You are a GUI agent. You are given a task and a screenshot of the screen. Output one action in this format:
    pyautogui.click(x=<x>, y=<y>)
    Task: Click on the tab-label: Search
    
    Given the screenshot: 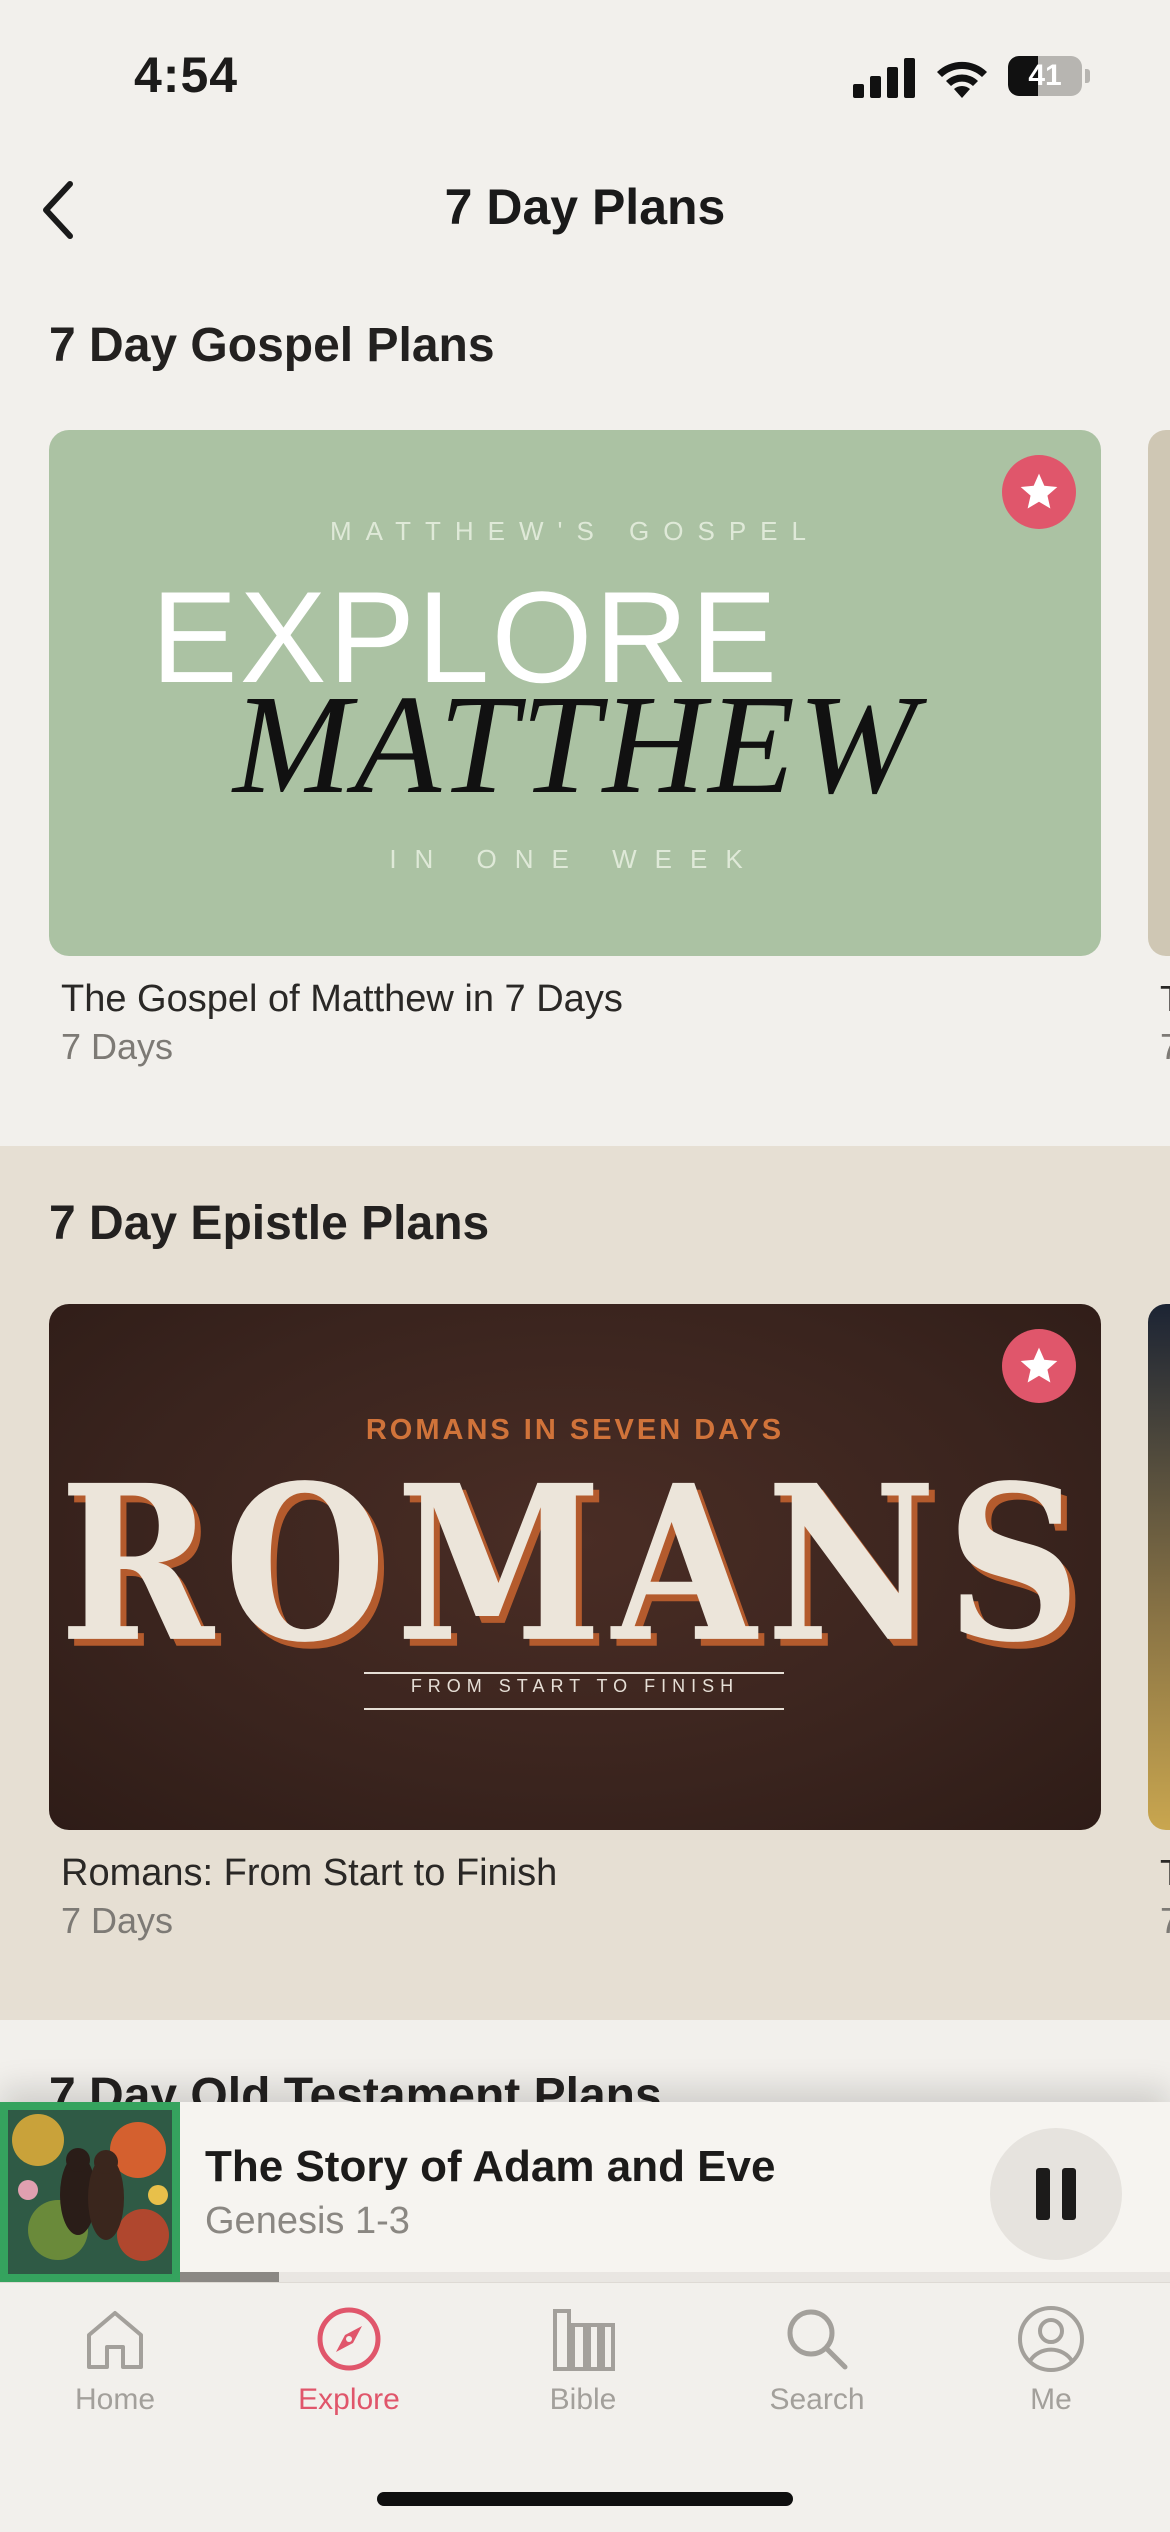 What is the action you would take?
    pyautogui.click(x=817, y=2399)
    